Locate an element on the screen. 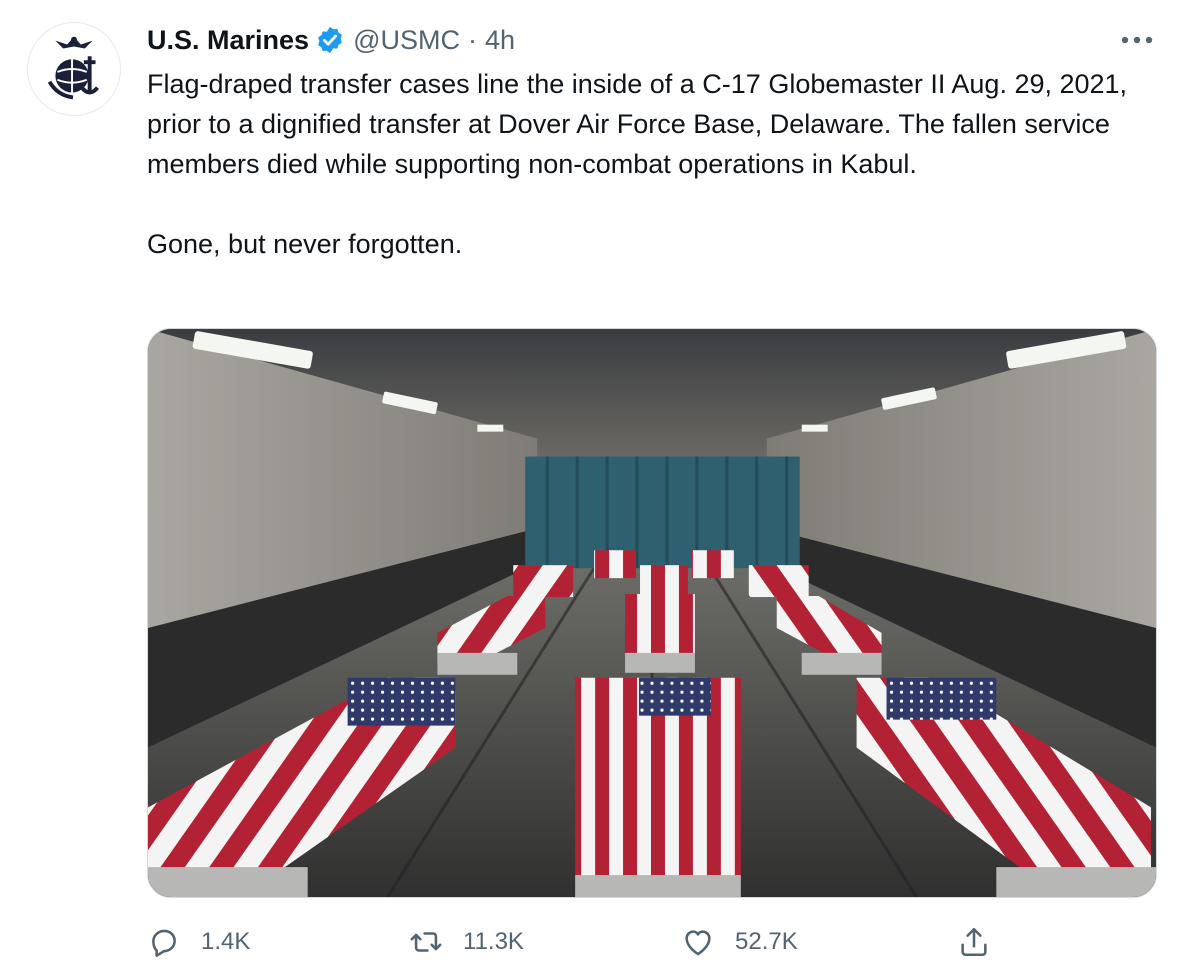 The width and height of the screenshot is (1182, 980). more-options-button is located at coordinates (1137, 40).